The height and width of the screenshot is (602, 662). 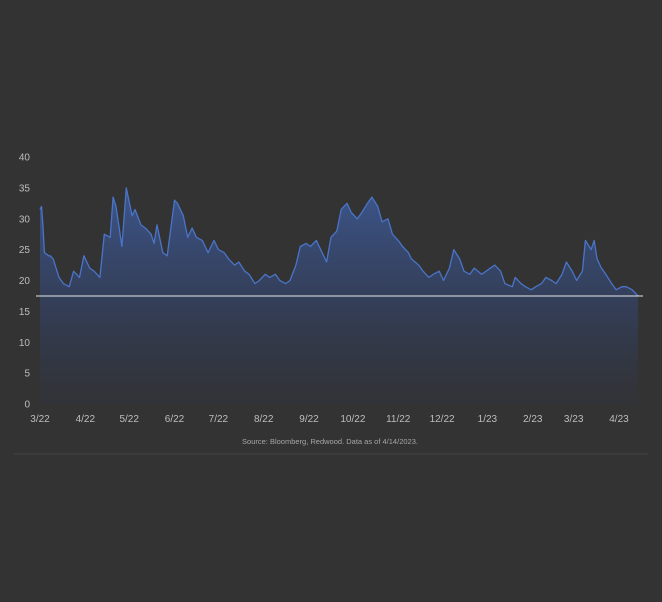 I want to click on x-tick-label: 10/22, so click(x=352, y=419).